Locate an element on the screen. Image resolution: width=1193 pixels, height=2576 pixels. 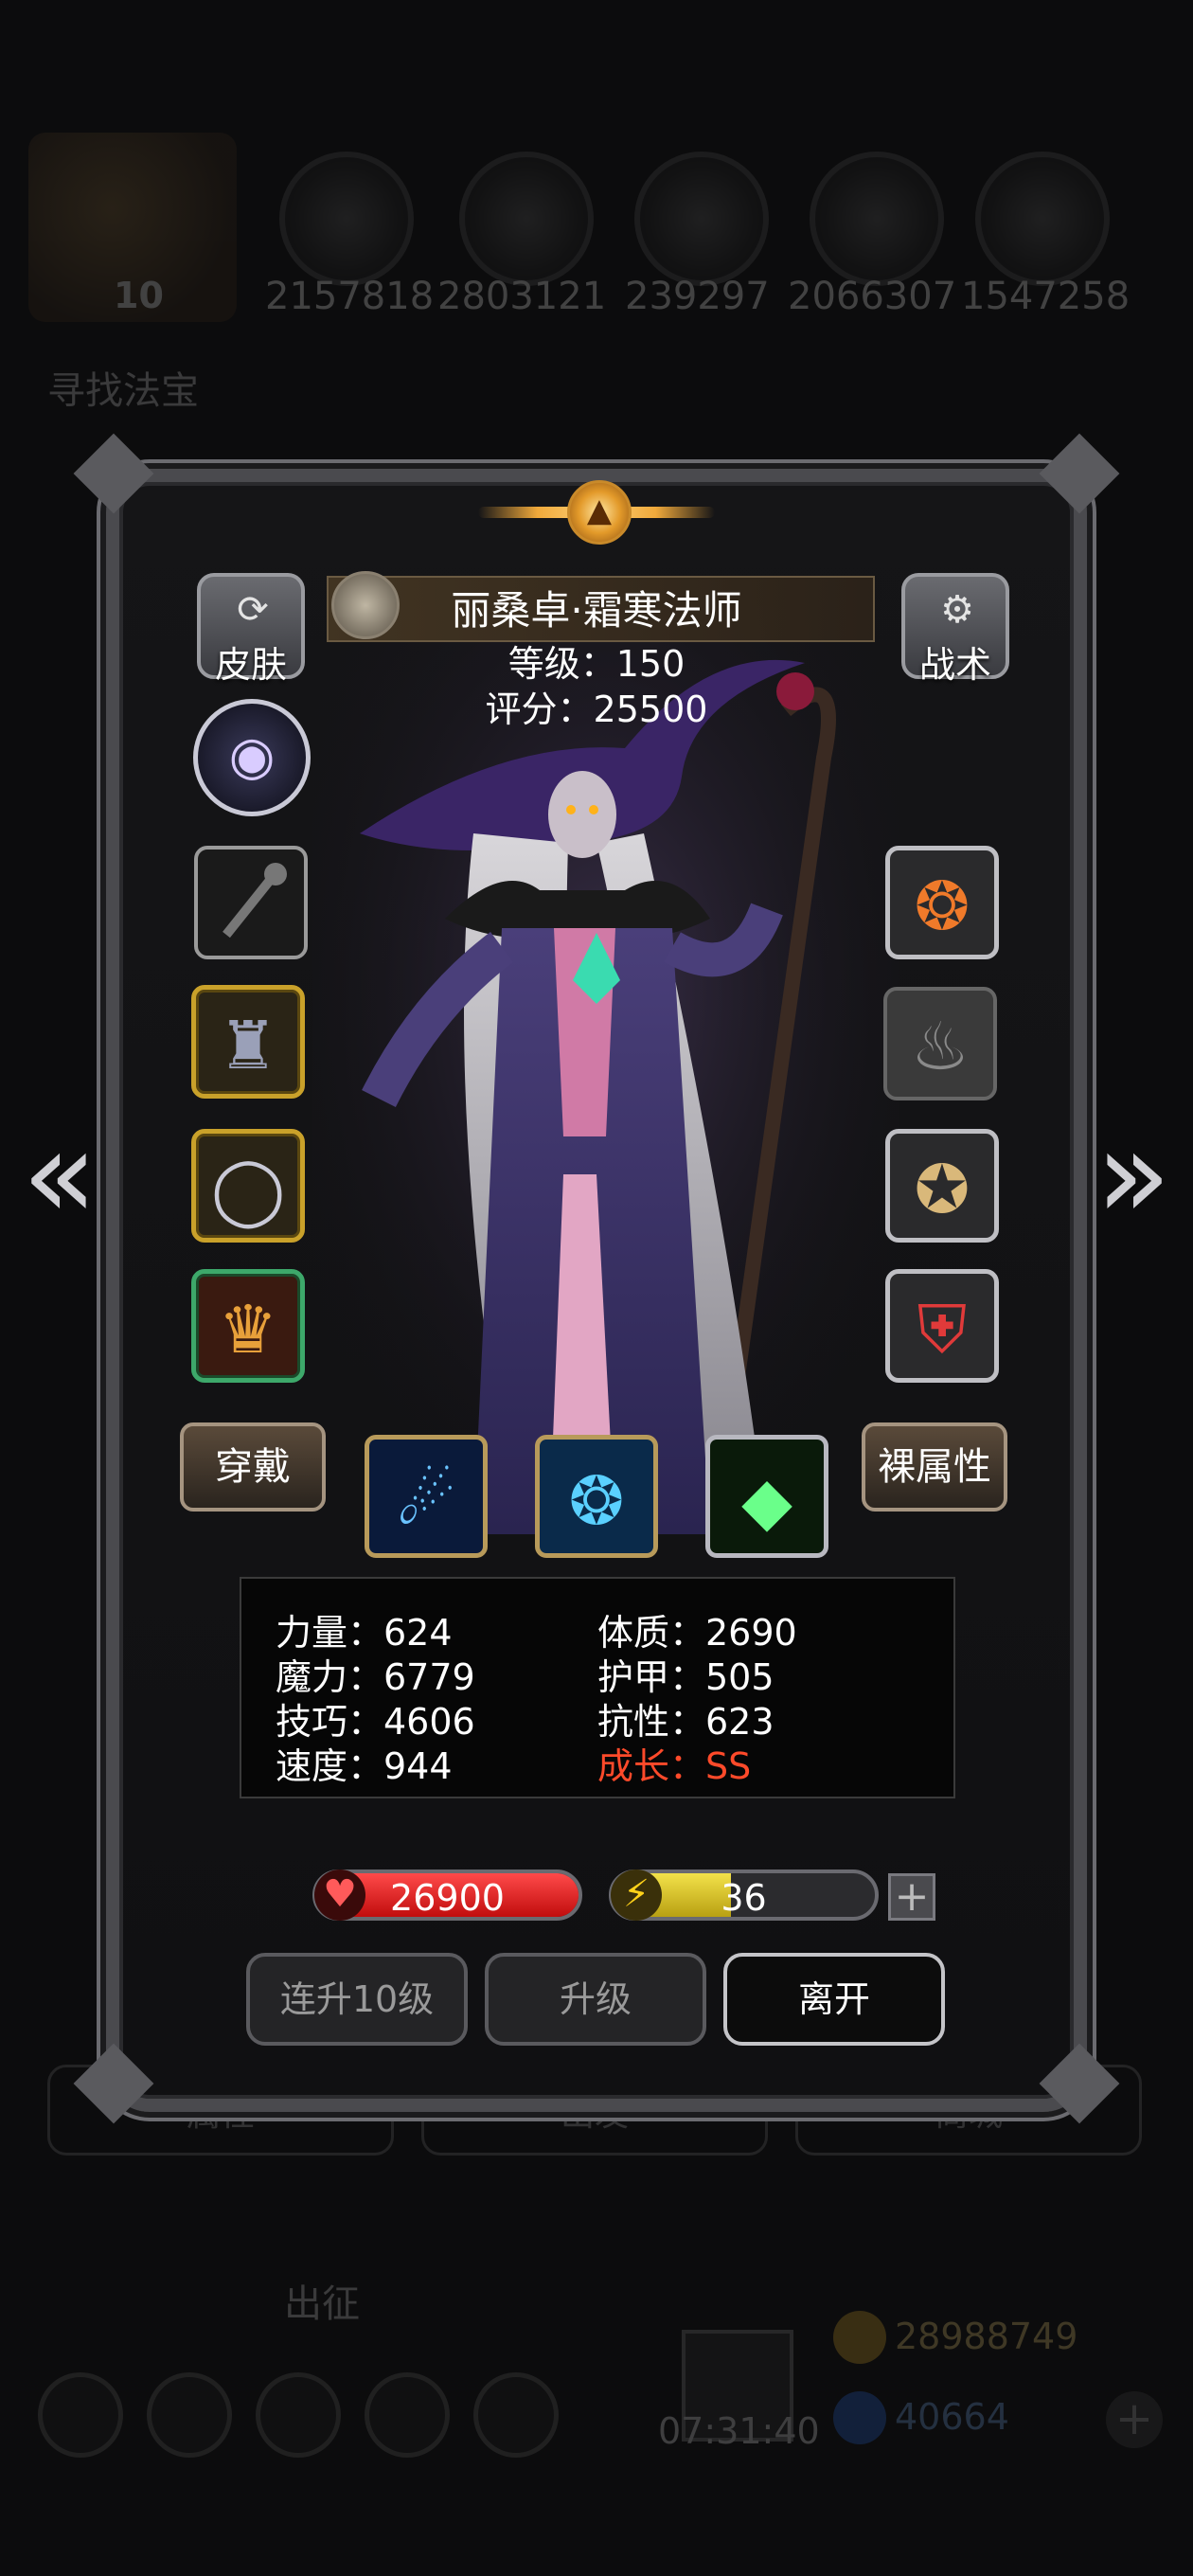
hero-name: 丽桑卓·霜寒法师 is located at coordinates (596, 610).